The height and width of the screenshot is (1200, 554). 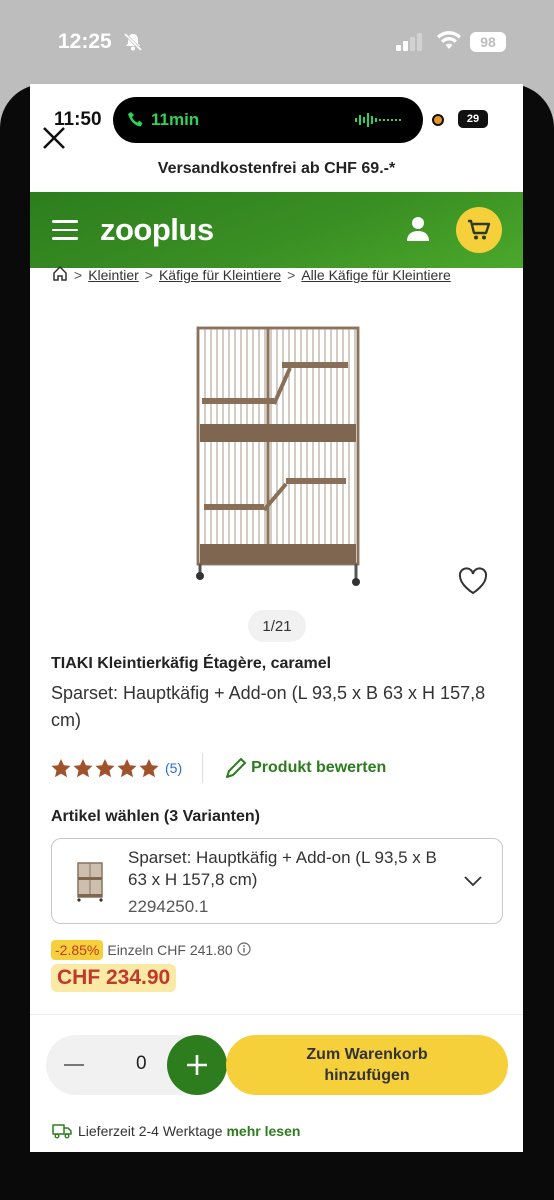 I want to click on recording-dot, so click(x=438, y=120).